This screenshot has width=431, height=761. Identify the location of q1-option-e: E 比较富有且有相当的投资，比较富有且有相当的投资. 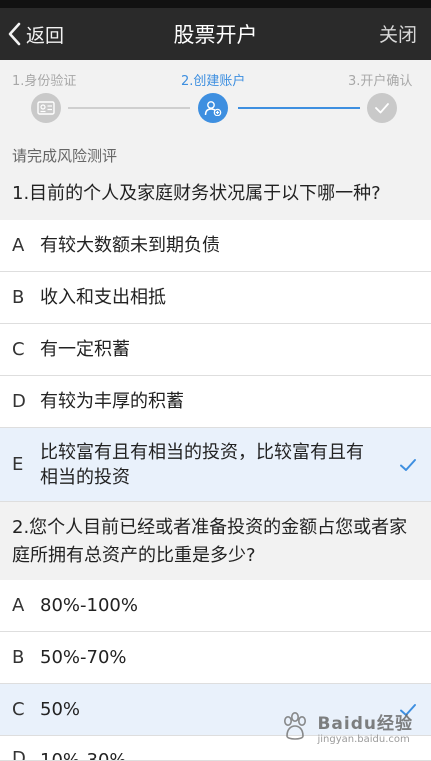
(215, 465).